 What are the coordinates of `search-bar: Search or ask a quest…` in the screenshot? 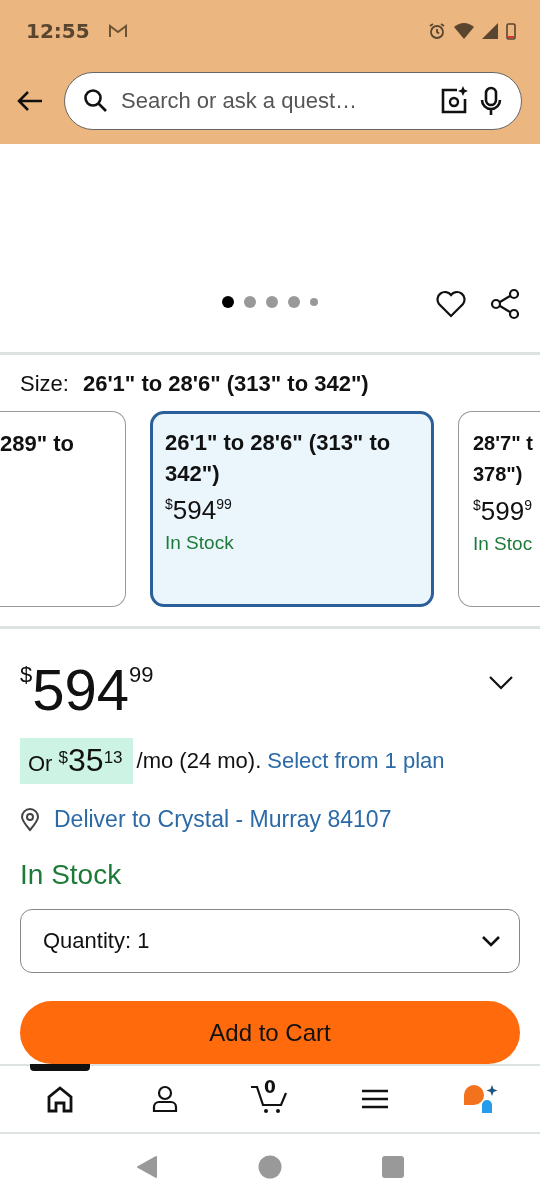 It's located at (293, 101).